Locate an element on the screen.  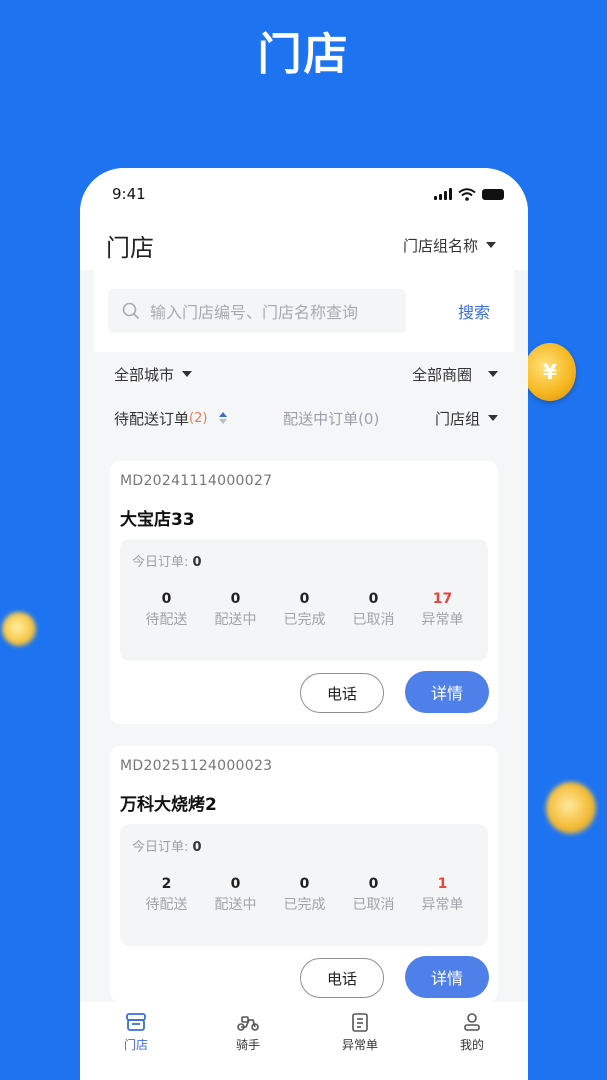
store-group-select: 门店组名称 is located at coordinates (449, 245).